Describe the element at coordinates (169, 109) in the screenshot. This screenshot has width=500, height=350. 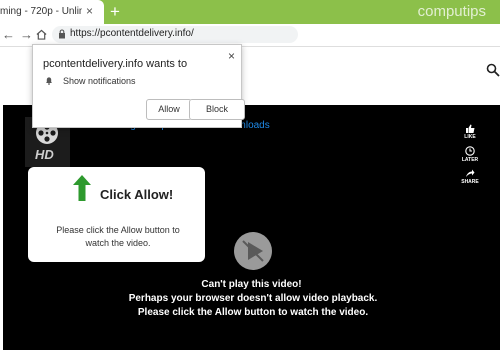
I see `allow-button: Allow` at that location.